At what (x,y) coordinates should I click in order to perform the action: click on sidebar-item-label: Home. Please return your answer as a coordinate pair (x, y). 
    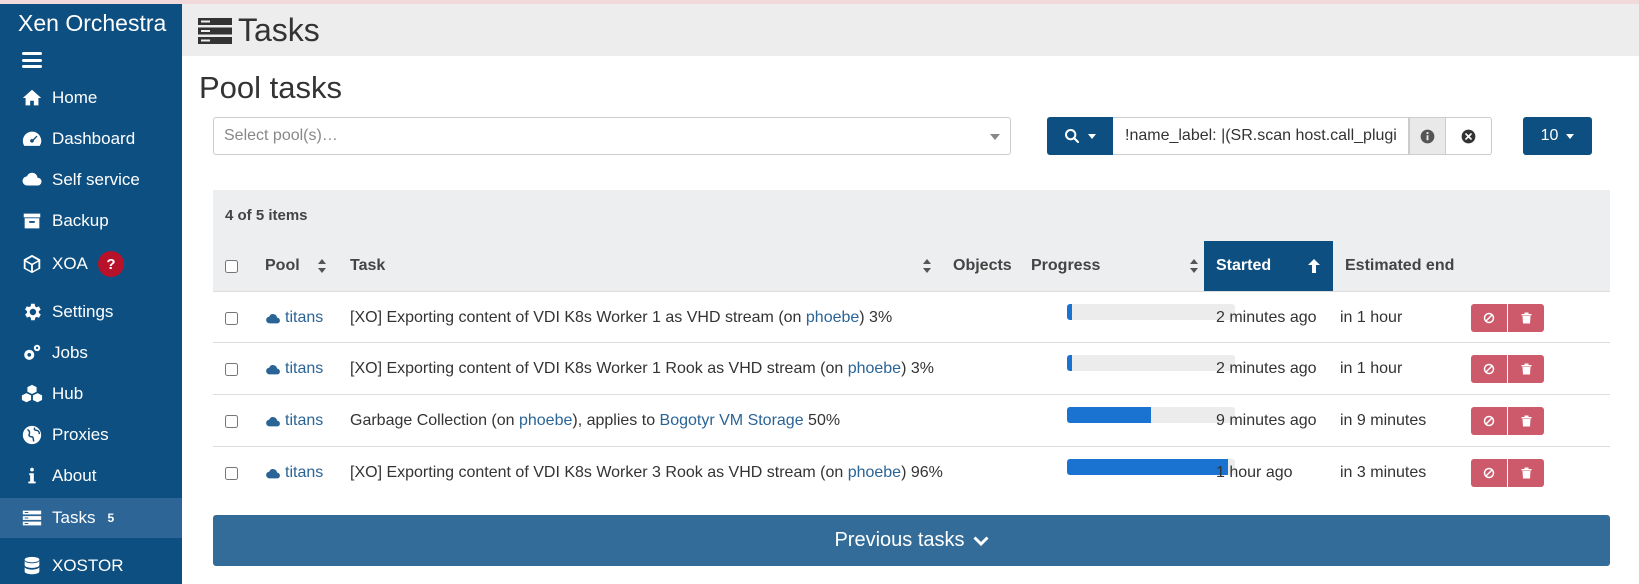
    Looking at the image, I should click on (75, 97).